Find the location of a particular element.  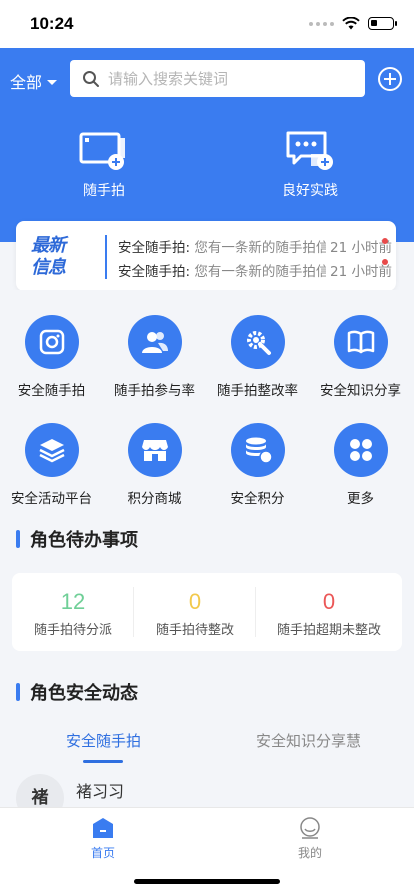

quick-action-label: 随手拍 is located at coordinates (104, 191).